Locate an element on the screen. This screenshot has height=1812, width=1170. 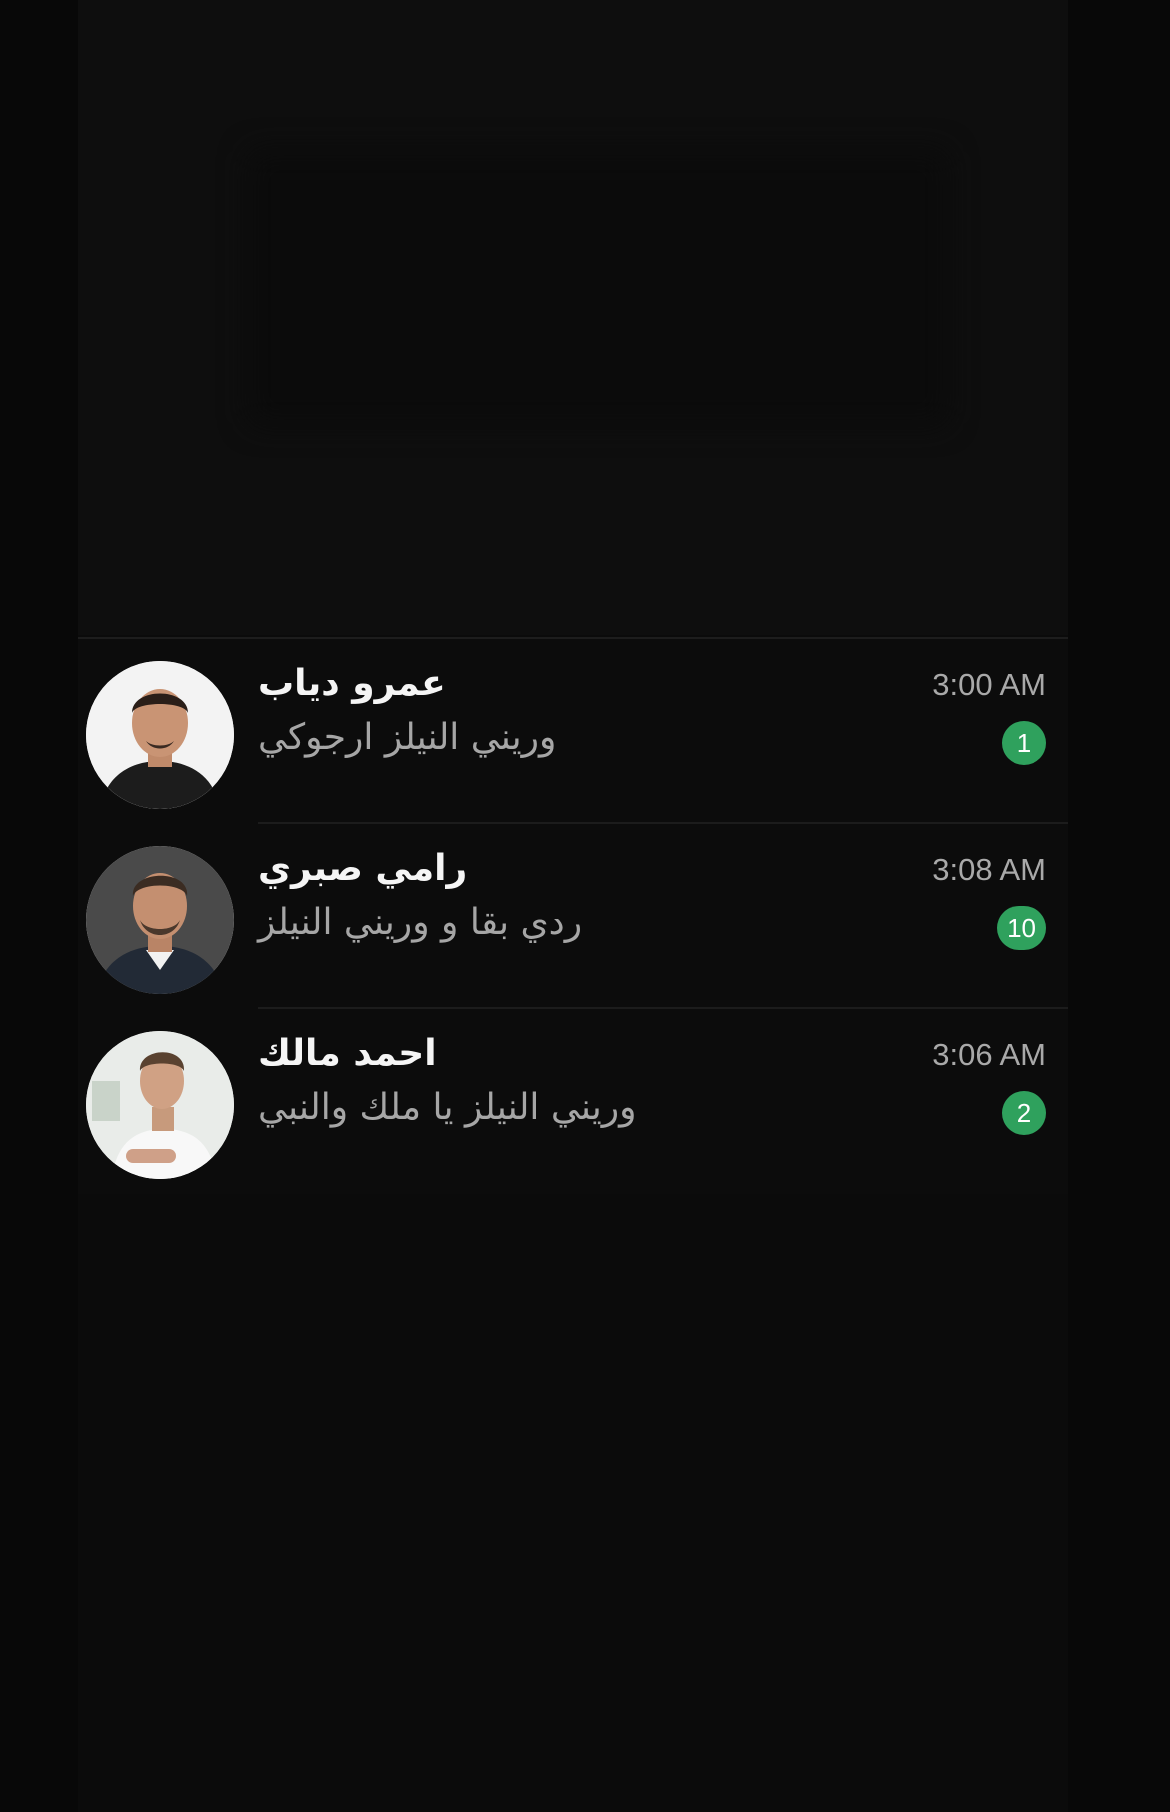
last-message-preview: ردي بقا و وريني النيلز is located at coordinates (420, 922).